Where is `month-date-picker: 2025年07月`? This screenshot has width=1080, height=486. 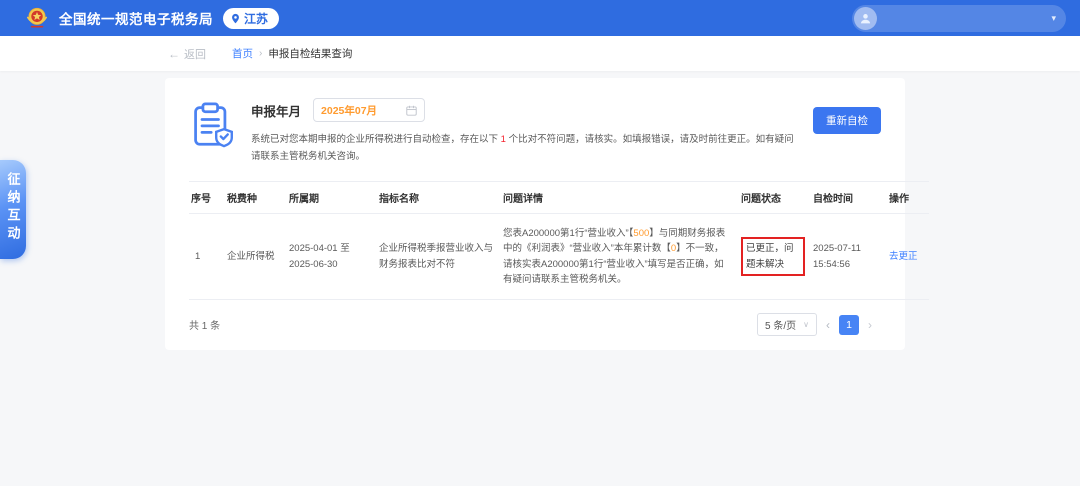
month-date-picker: 2025年07月 is located at coordinates (369, 110).